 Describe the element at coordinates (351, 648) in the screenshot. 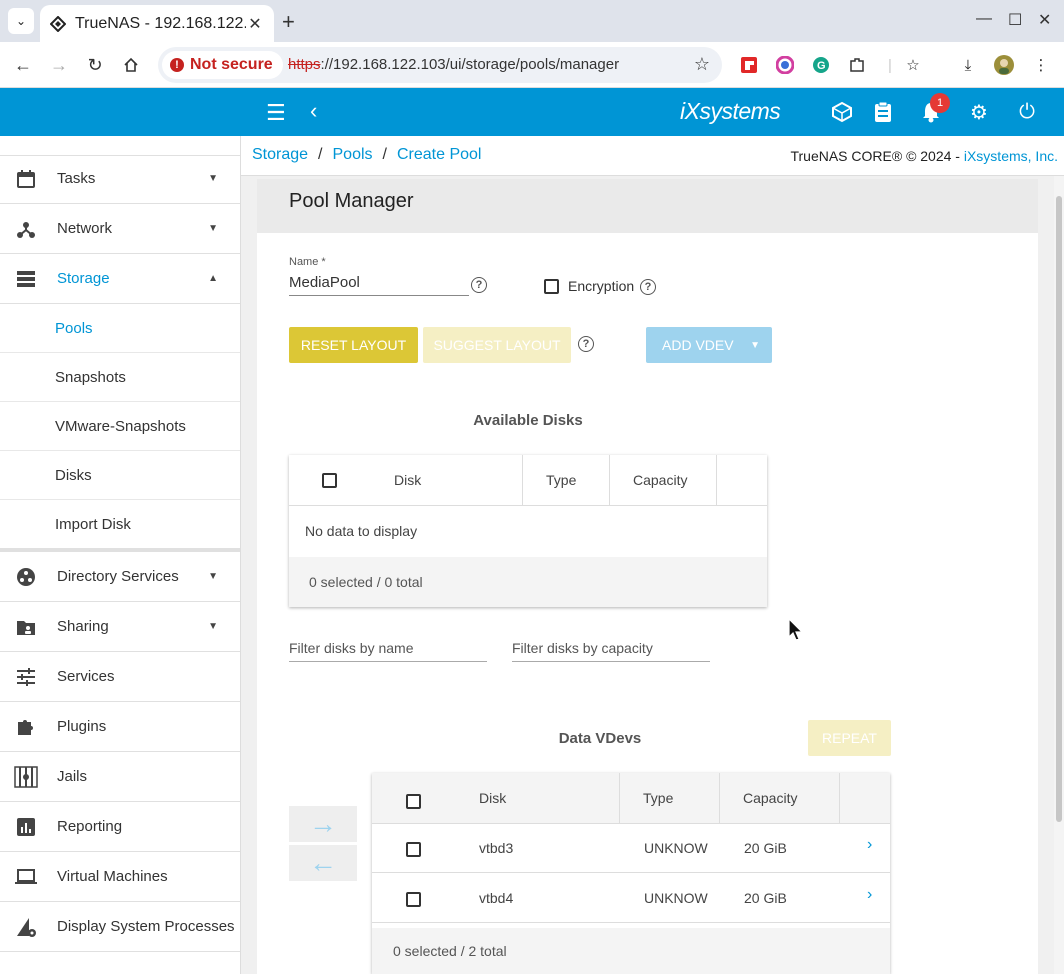

I see `filter-disks-by-name-input: Filter disks by name` at that location.